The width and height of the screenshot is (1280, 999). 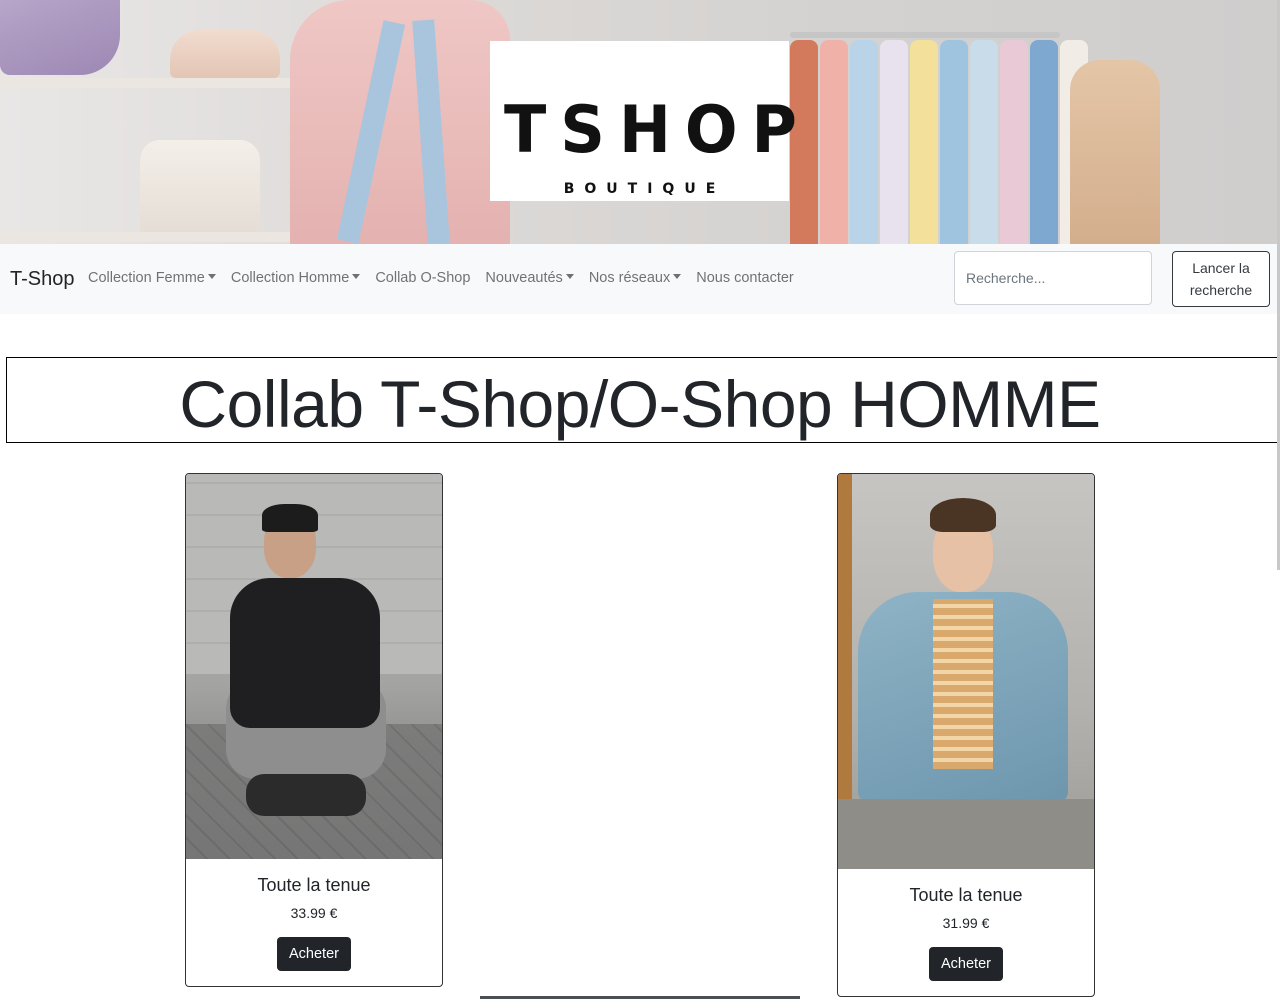 What do you see at coordinates (524, 278) in the screenshot?
I see `nav-item-label: Nouveautés` at bounding box center [524, 278].